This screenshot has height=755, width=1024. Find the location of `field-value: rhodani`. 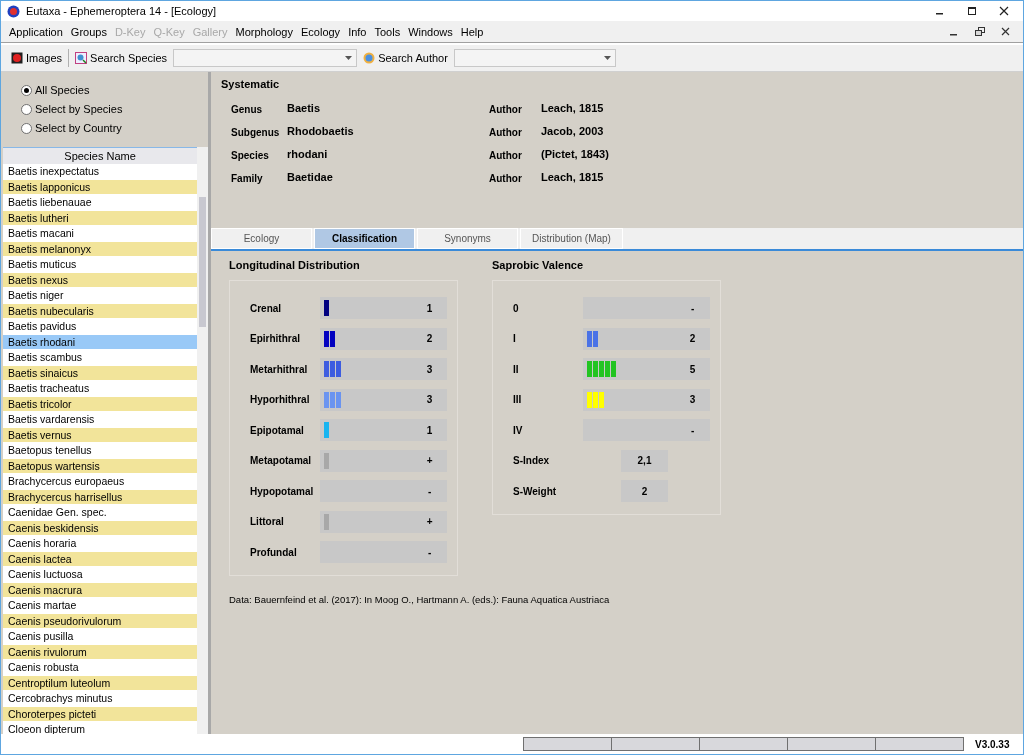

field-value: rhodani is located at coordinates (308, 154).